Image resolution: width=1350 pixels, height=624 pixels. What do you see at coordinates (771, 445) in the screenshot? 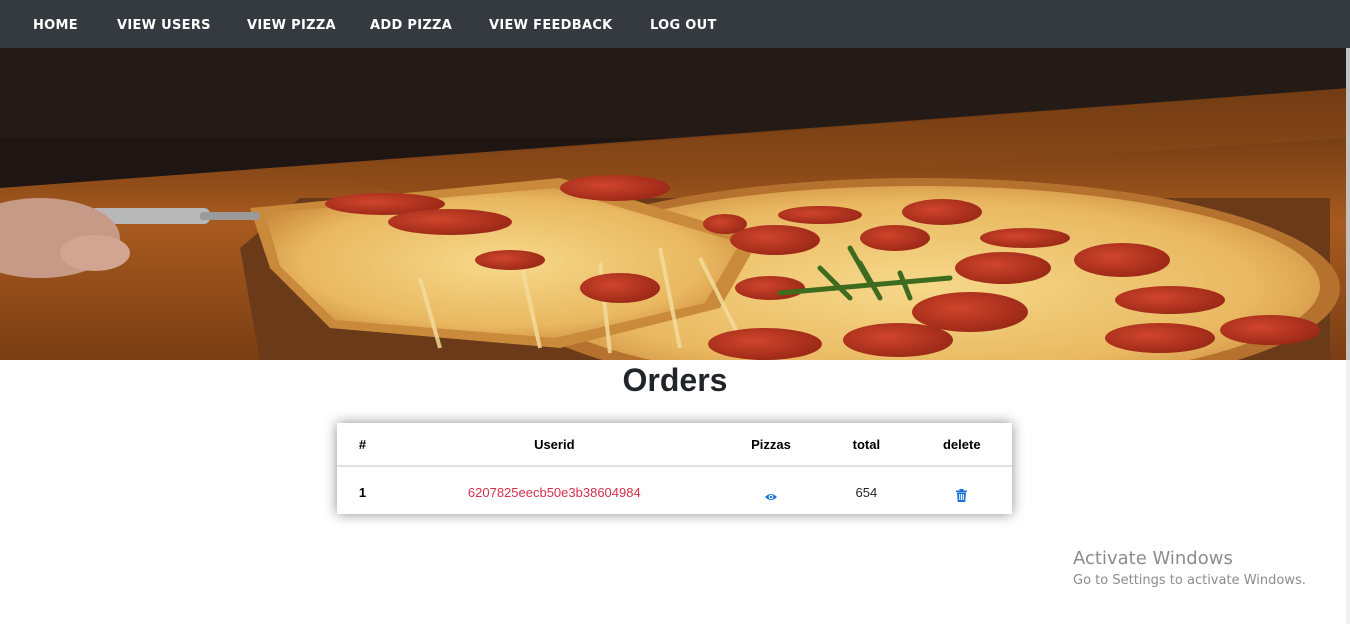
I see `header-pizzas: Pizzas` at bounding box center [771, 445].